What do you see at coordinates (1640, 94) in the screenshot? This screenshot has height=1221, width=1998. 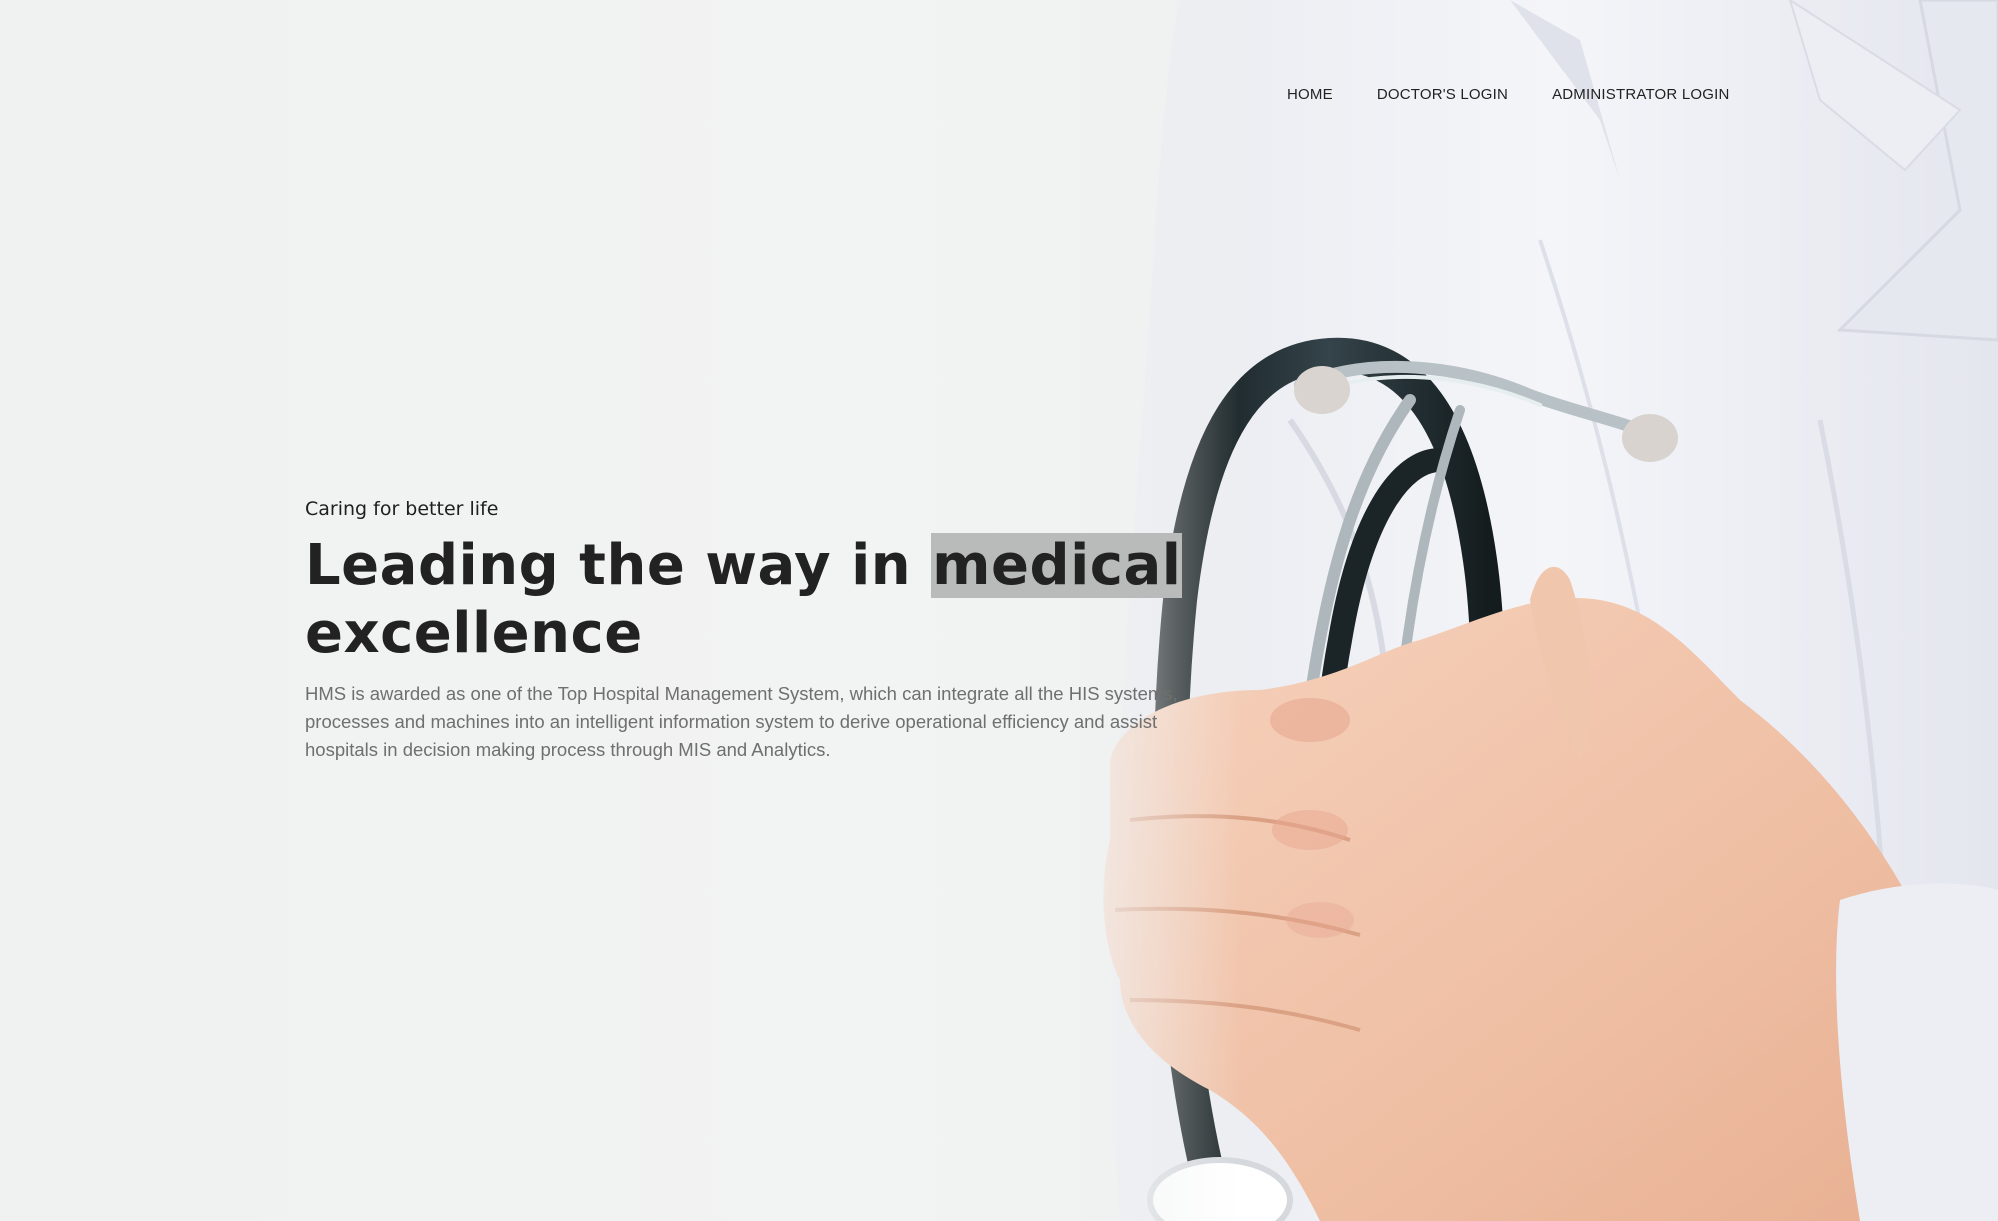 I see `nav-administrator-login-link: ADMINISTRATOR LOGIN` at bounding box center [1640, 94].